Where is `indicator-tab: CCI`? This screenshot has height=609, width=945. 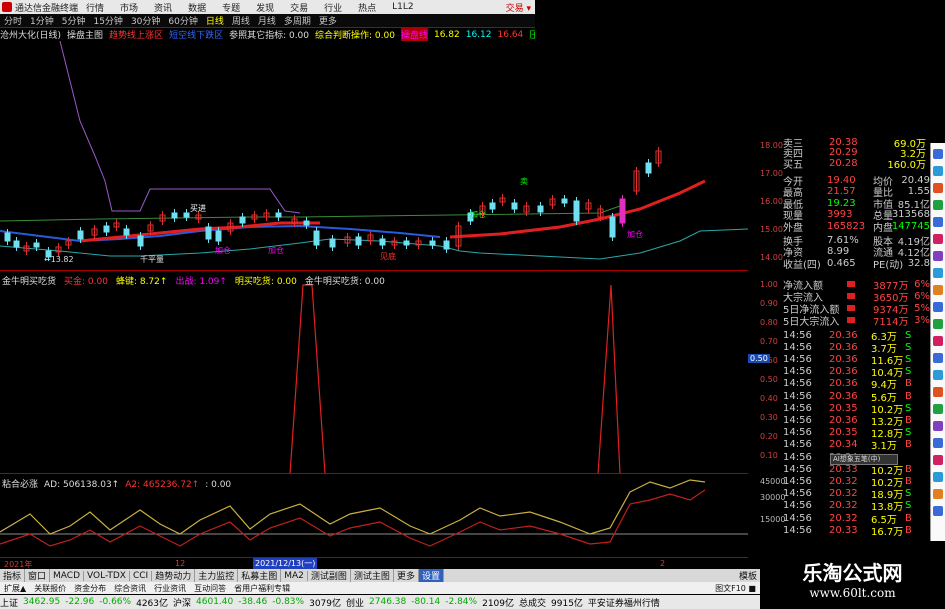
indicator-tab: CCI is located at coordinates (141, 575).